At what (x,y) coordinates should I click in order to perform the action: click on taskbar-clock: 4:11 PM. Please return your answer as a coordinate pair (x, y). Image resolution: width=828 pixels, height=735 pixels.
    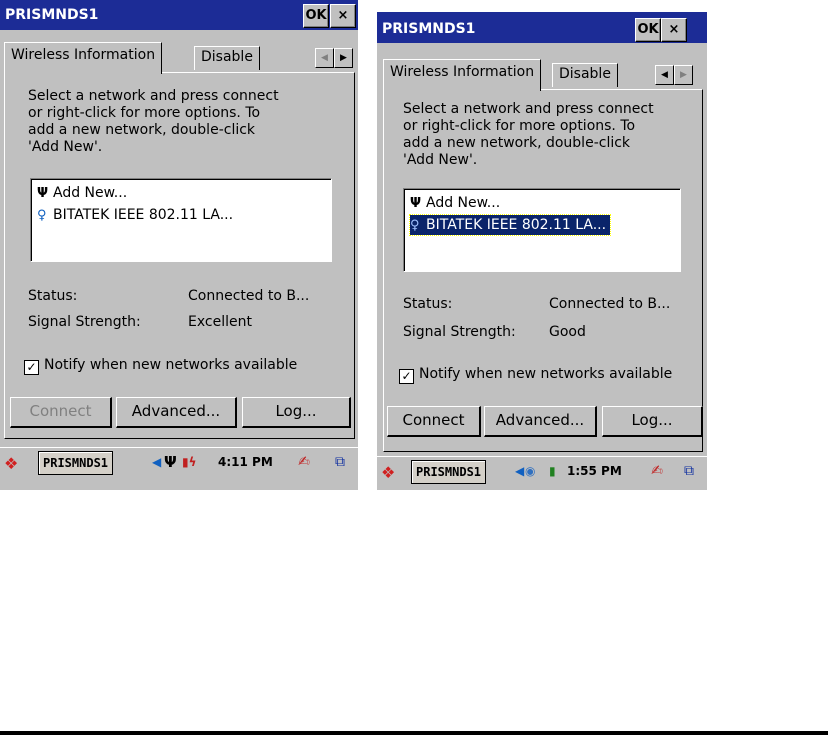
    Looking at the image, I should click on (245, 462).